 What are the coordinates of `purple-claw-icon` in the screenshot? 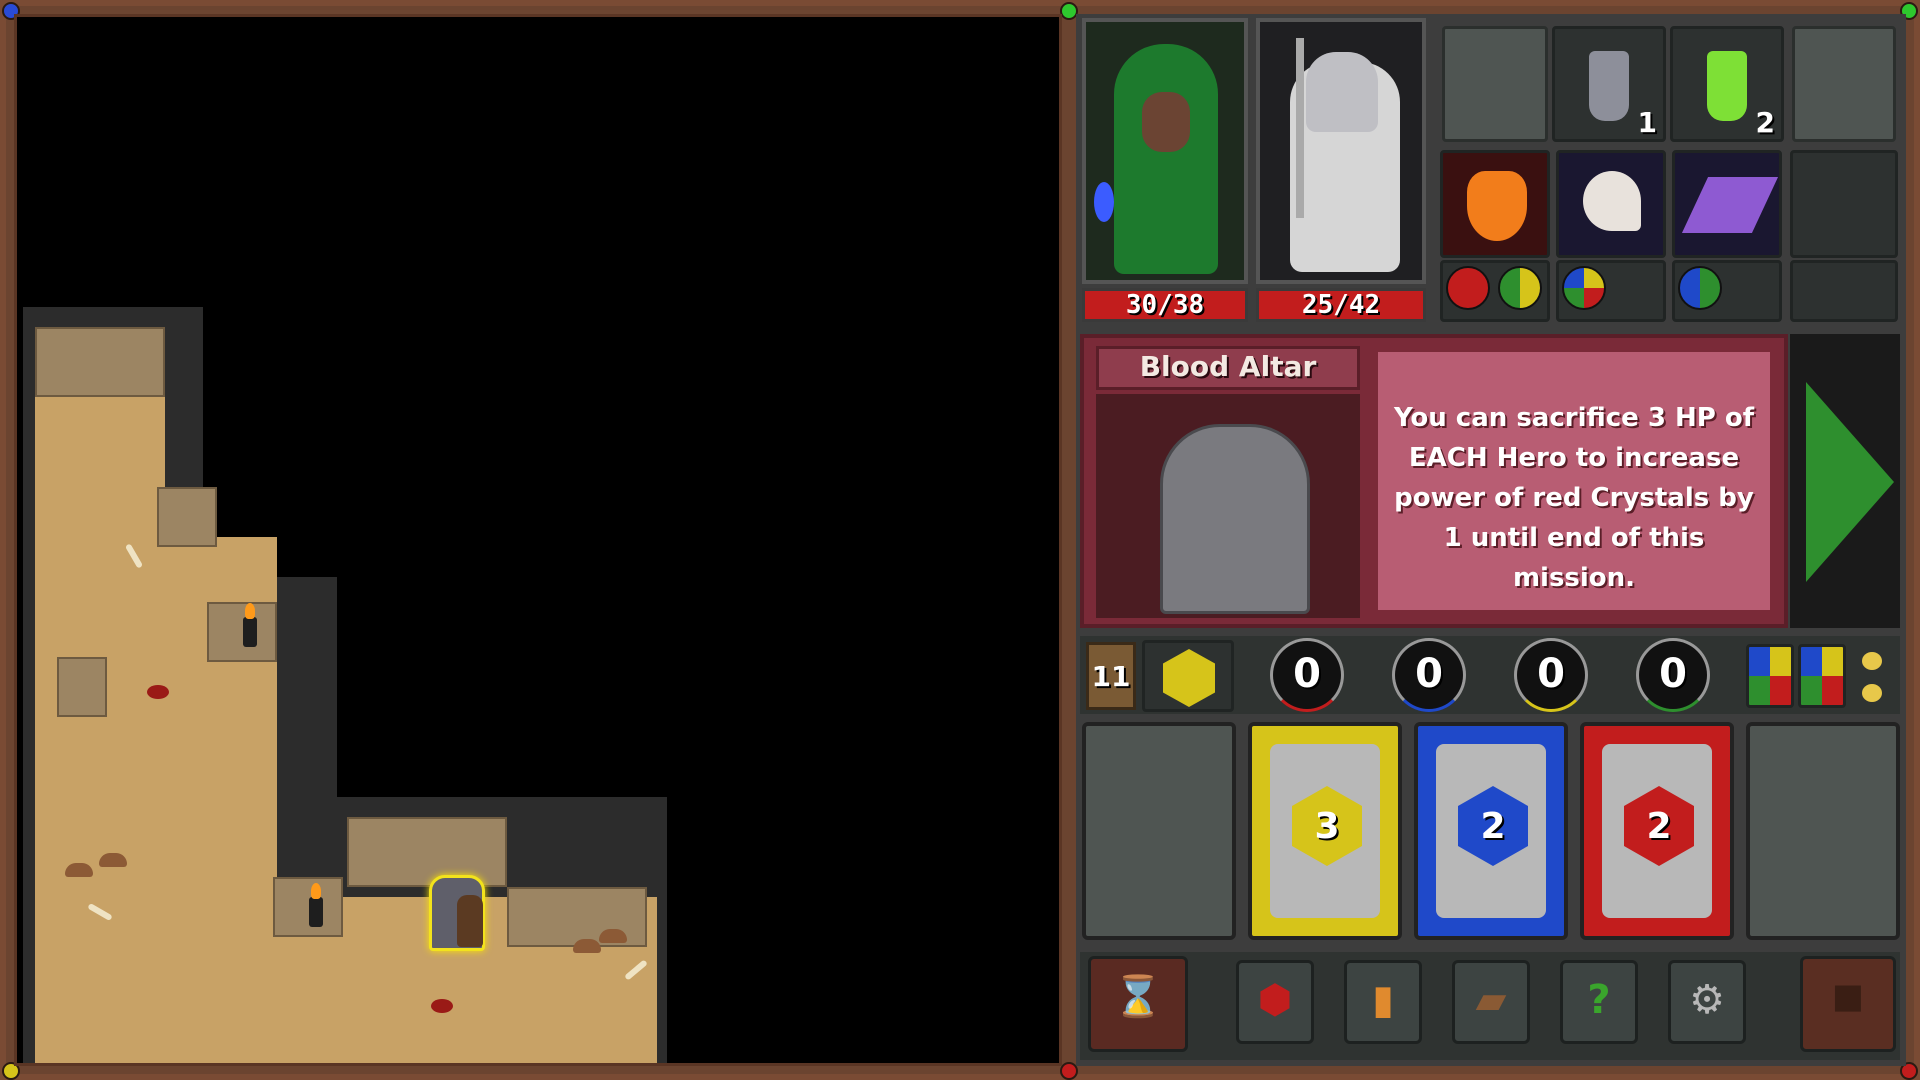 It's located at (1730, 205).